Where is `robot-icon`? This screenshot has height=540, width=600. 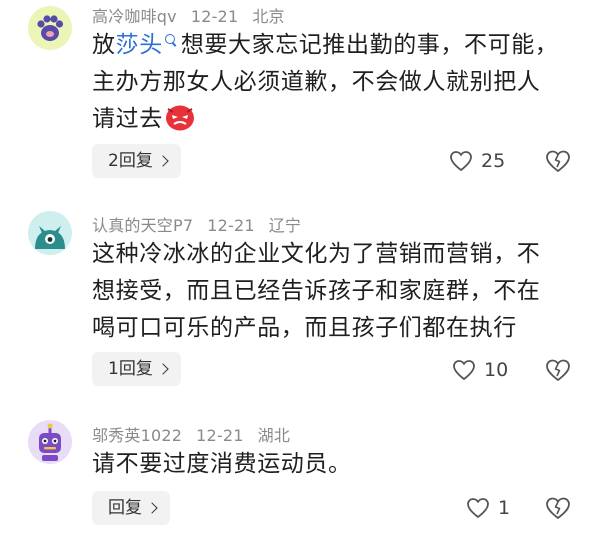
robot-icon is located at coordinates (50, 442).